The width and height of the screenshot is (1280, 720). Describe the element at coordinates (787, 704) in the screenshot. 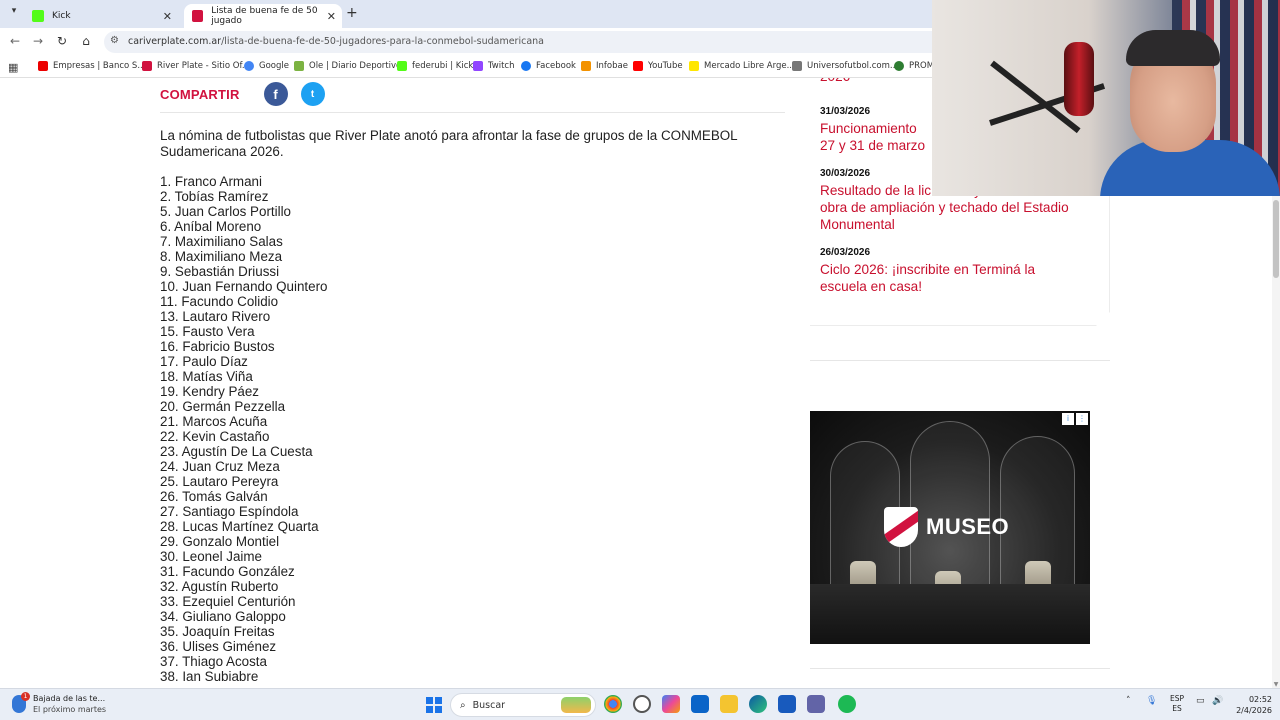

I see `word-icon` at that location.